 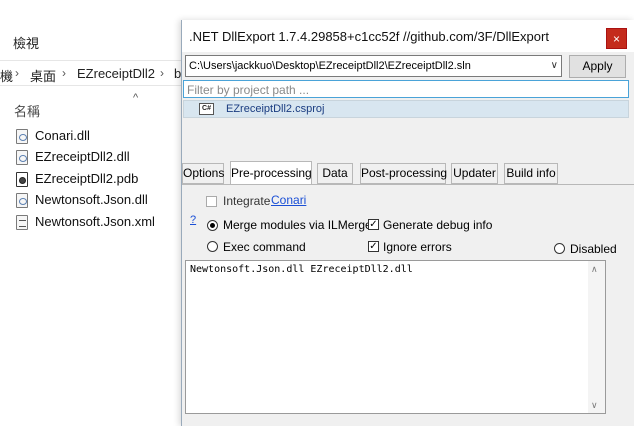 What do you see at coordinates (264, 247) in the screenshot?
I see `exec-command-label: Exec command` at bounding box center [264, 247].